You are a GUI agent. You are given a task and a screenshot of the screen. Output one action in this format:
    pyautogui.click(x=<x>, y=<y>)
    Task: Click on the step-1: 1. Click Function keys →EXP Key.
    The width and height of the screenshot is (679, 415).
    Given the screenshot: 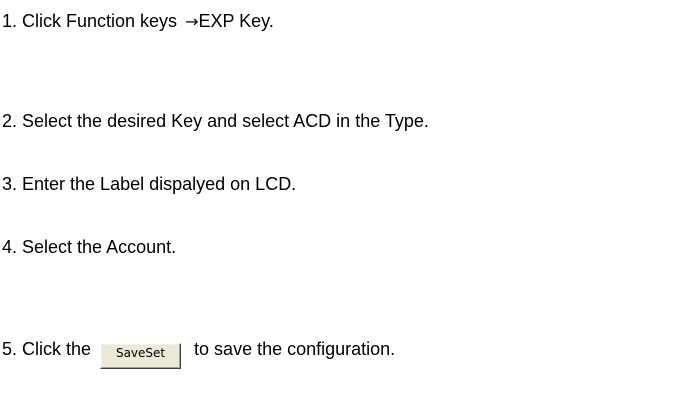 What is the action you would take?
    pyautogui.click(x=138, y=21)
    